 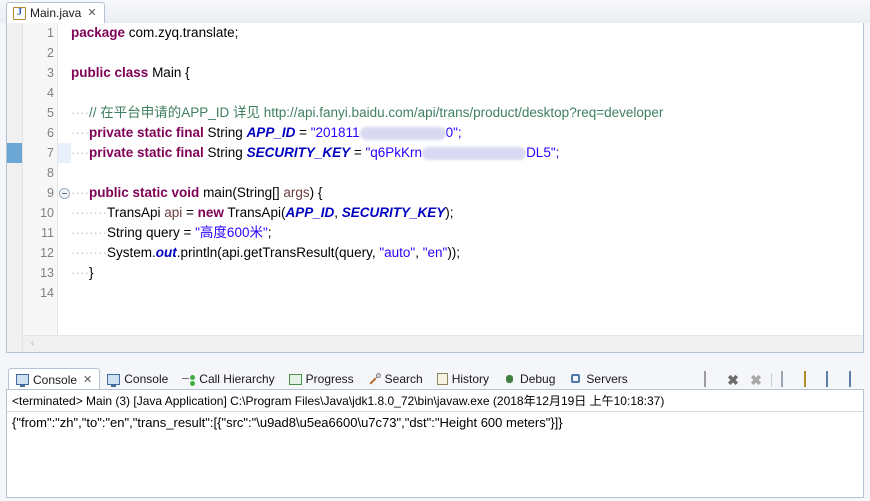 What do you see at coordinates (705, 379) in the screenshot?
I see `stop-icon` at bounding box center [705, 379].